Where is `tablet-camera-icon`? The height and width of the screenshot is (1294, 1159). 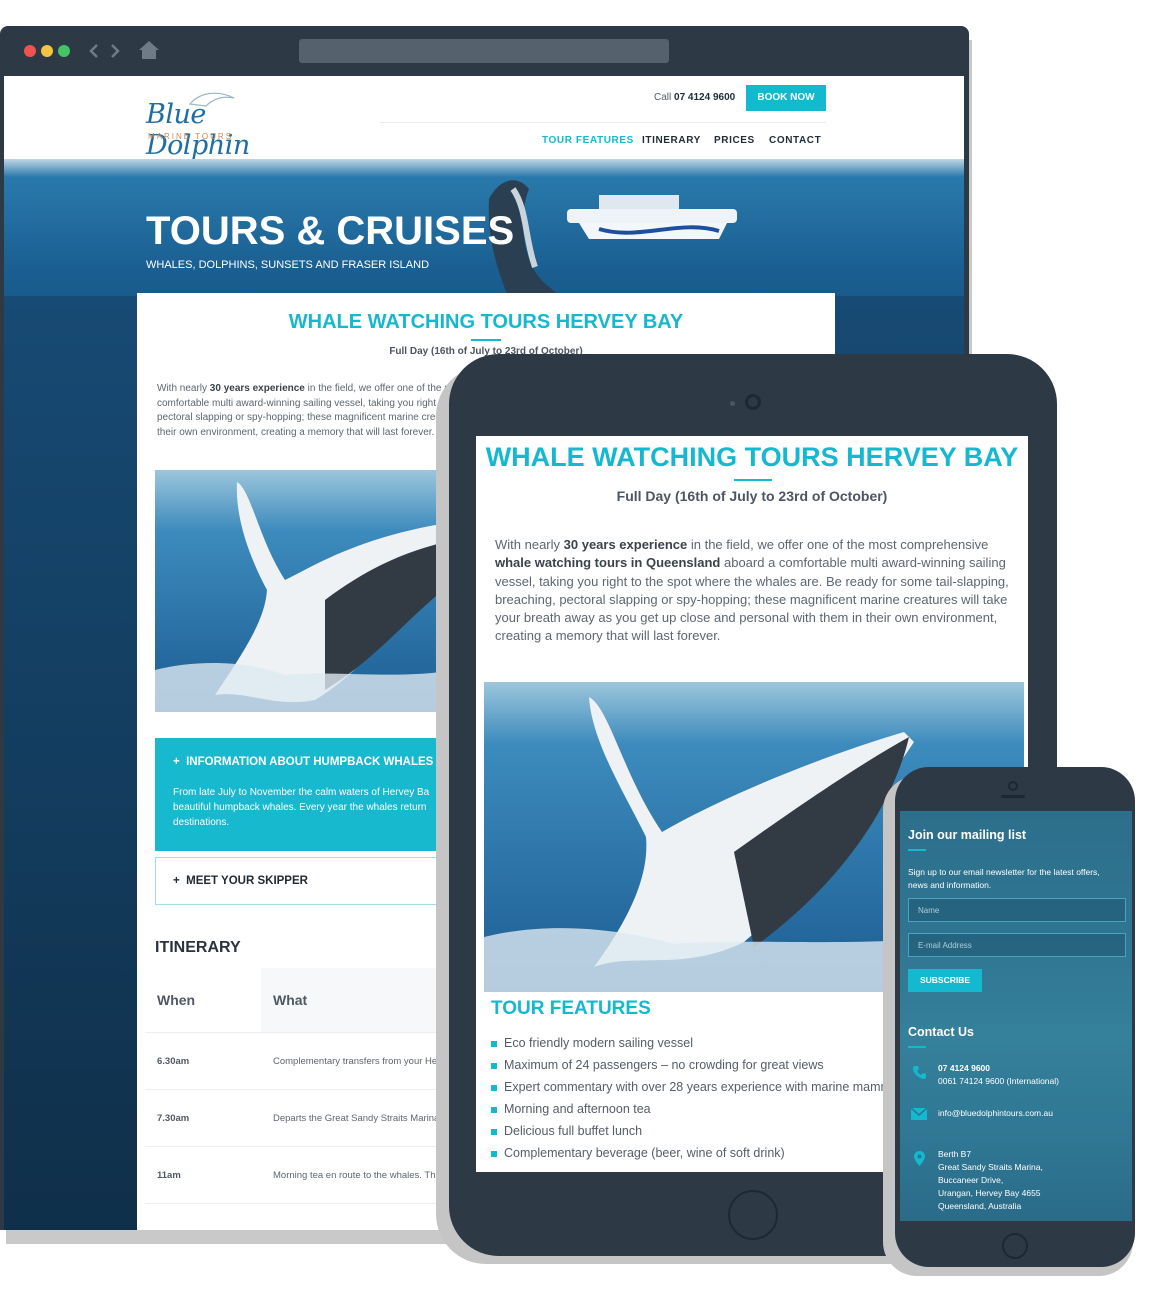 tablet-camera-icon is located at coordinates (753, 402).